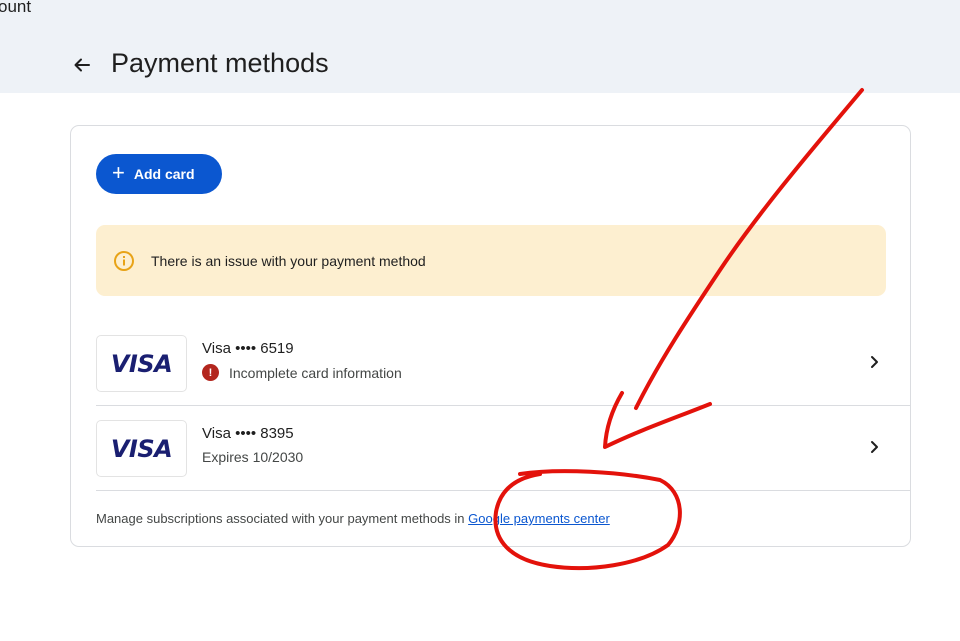  What do you see at coordinates (503, 448) in the screenshot?
I see `payment-method-row: VISA Visa •••• 8395 Expires 10/2030` at bounding box center [503, 448].